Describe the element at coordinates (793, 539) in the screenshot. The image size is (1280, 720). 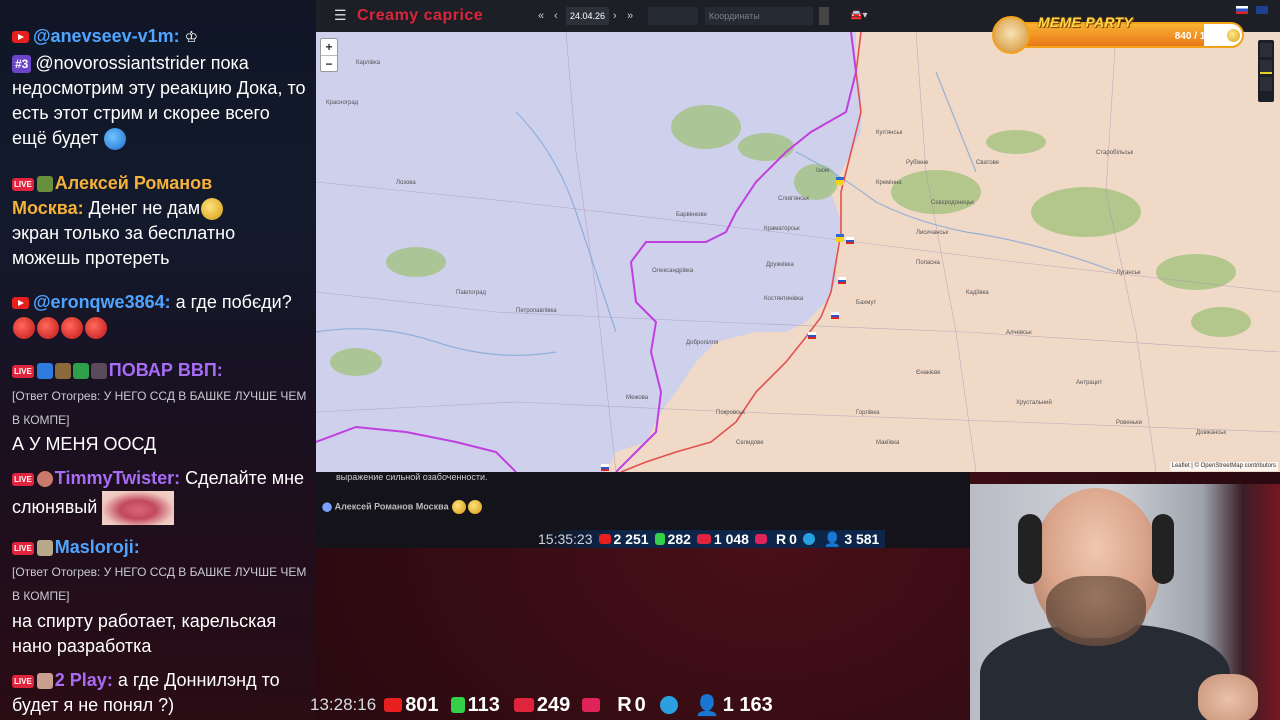
I see `rutube-viewers: 0` at that location.